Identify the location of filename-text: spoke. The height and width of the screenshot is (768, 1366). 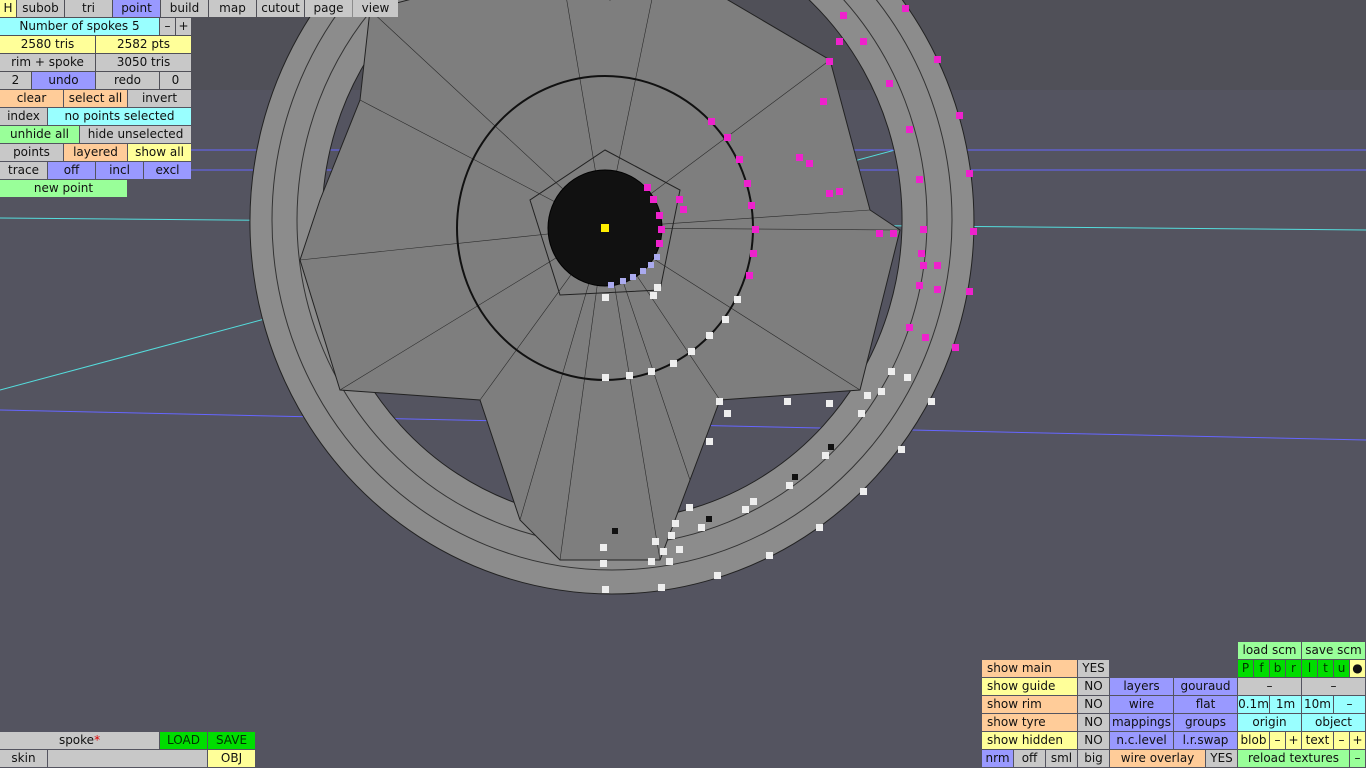
(76, 740).